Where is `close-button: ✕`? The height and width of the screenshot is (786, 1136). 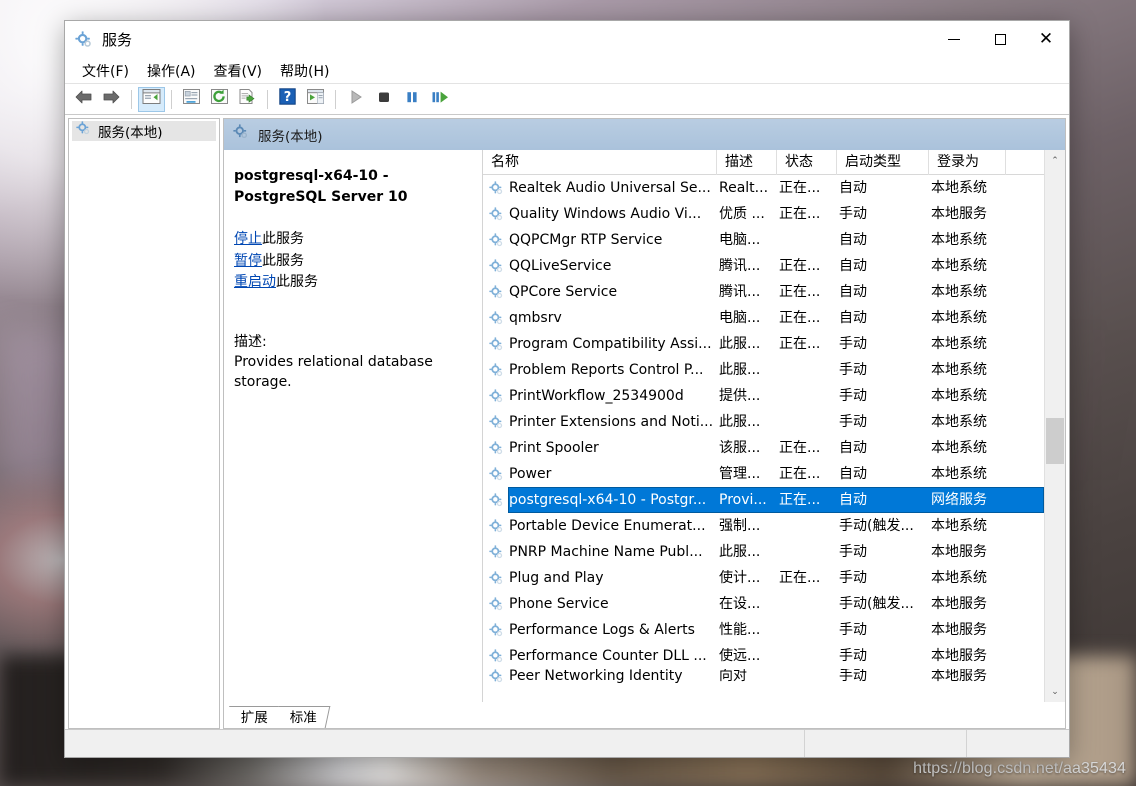 close-button: ✕ is located at coordinates (1046, 39).